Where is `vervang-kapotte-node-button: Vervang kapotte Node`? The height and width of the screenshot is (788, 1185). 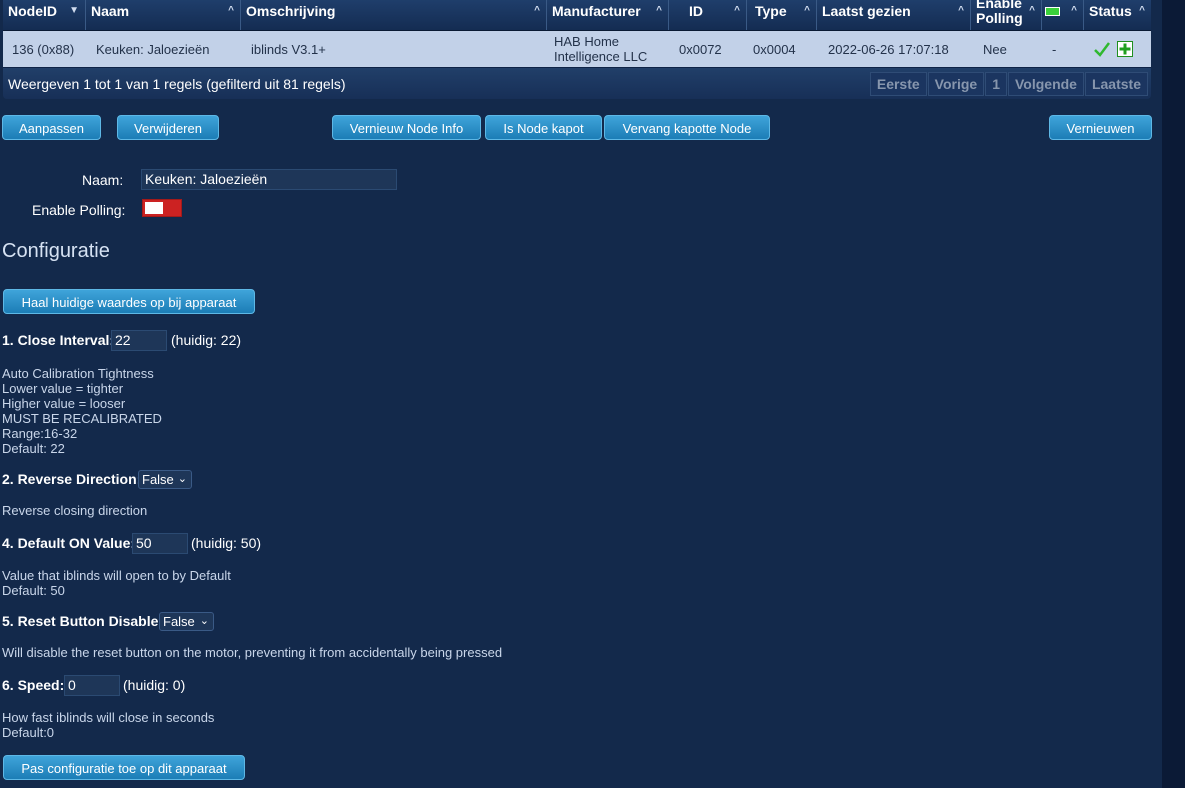 vervang-kapotte-node-button: Vervang kapotte Node is located at coordinates (687, 127).